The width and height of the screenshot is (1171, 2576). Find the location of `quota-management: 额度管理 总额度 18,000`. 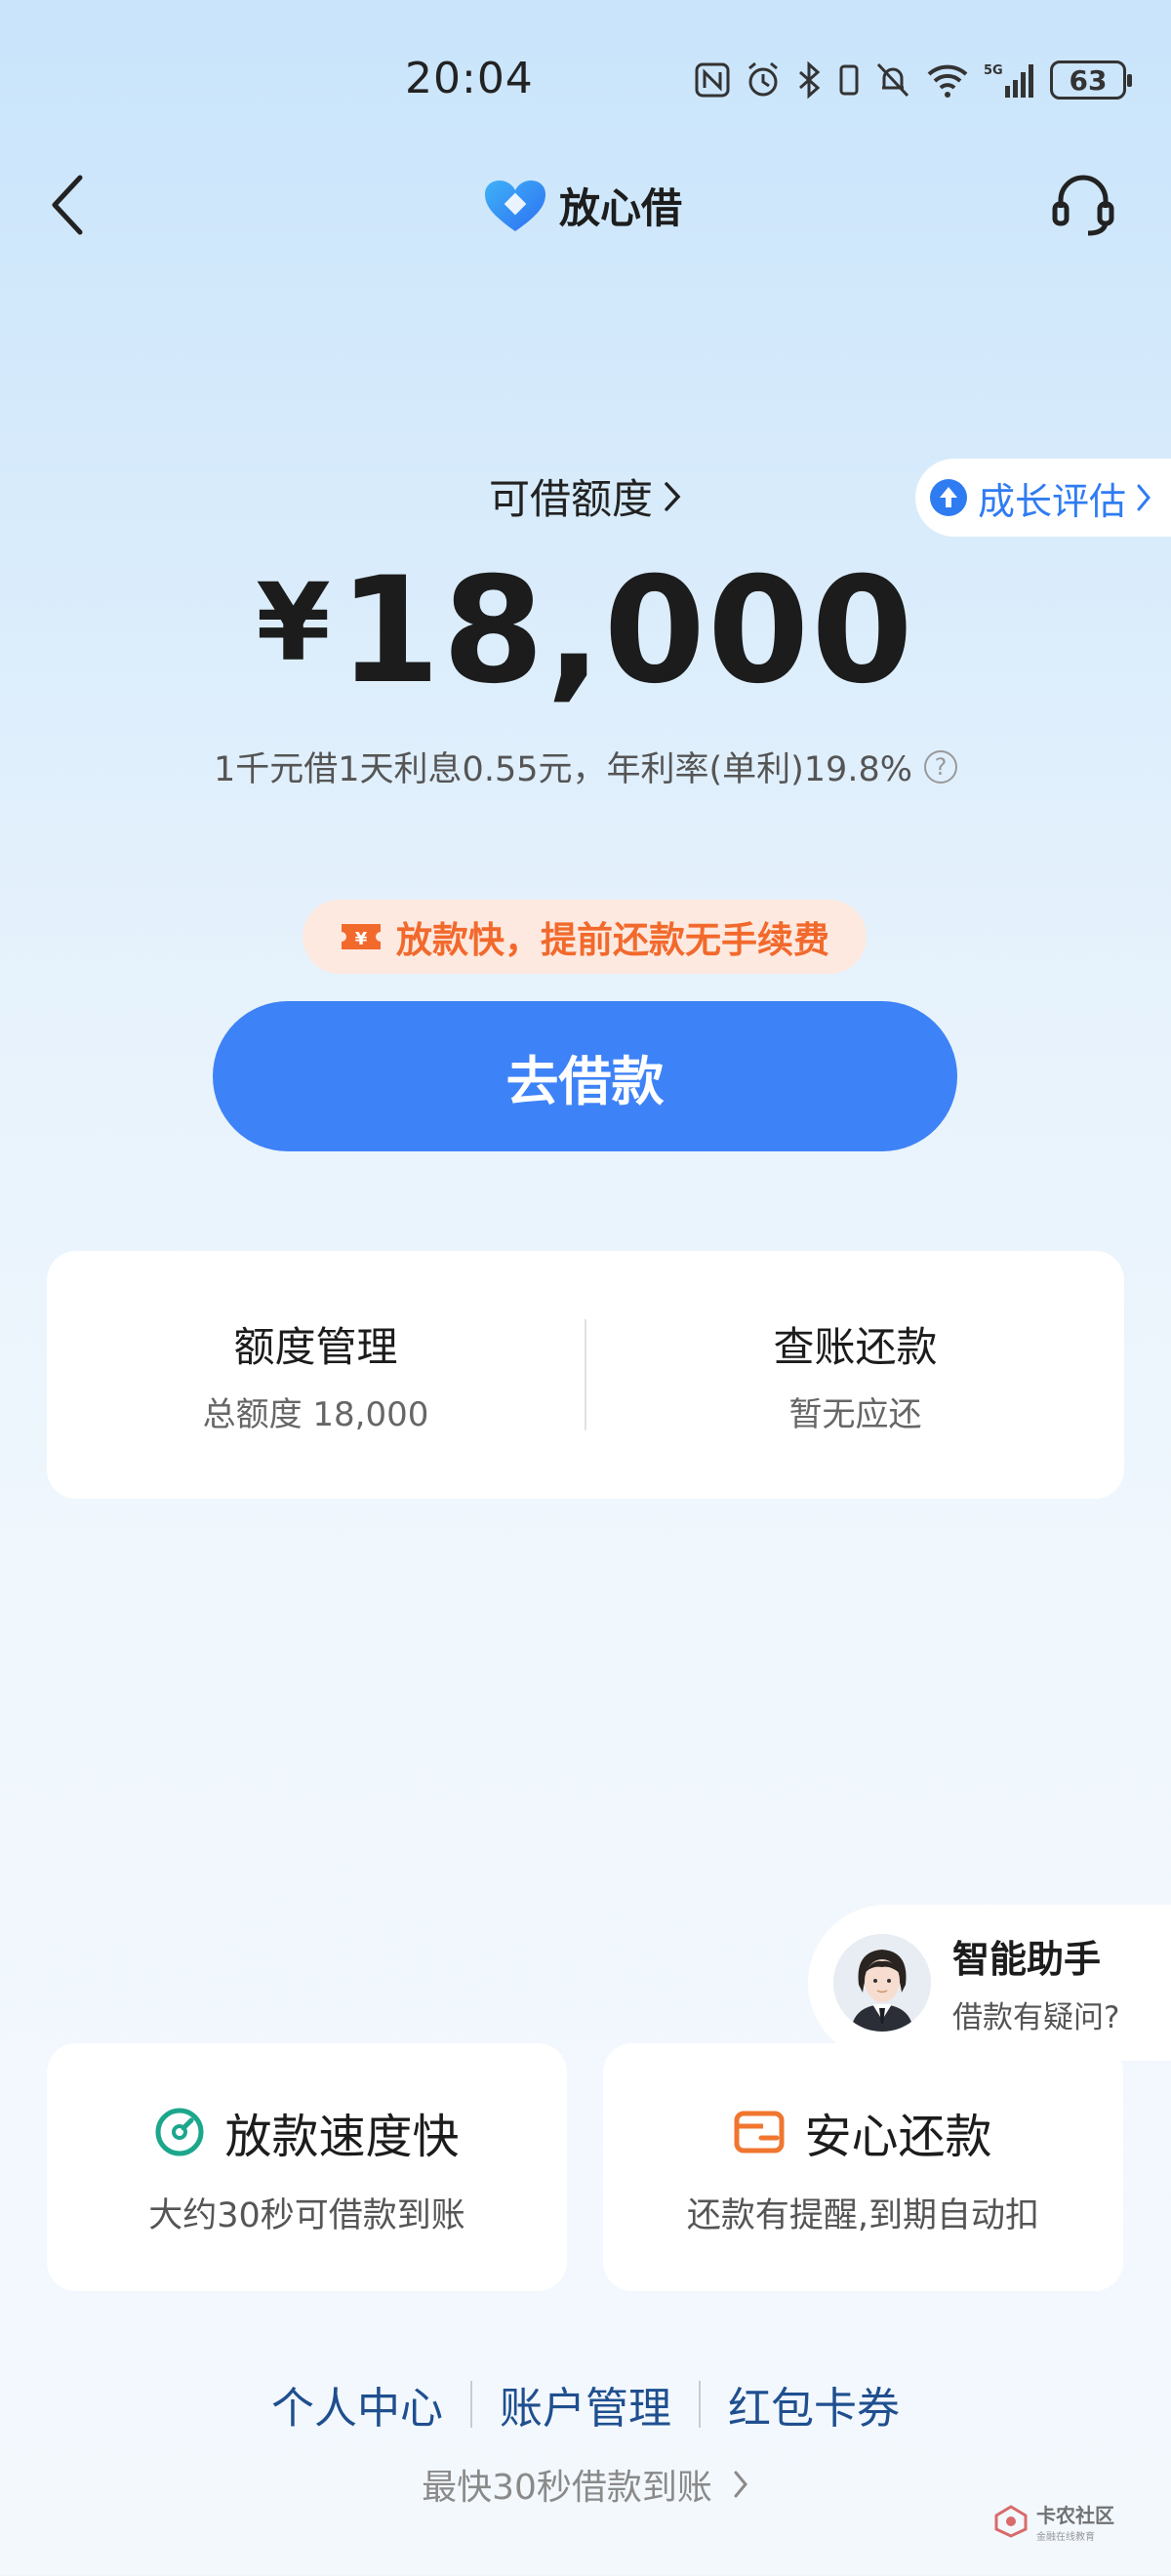

quota-management: 额度管理 总额度 18,000 is located at coordinates (316, 1375).